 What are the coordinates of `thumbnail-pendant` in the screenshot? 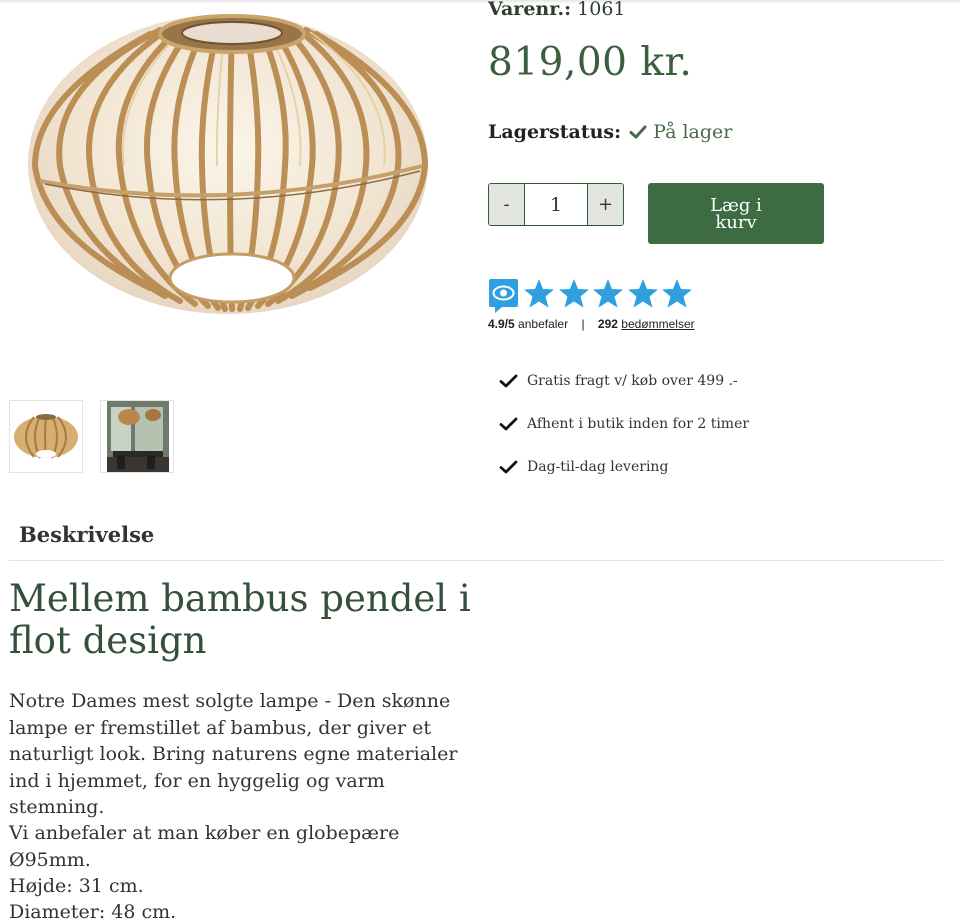 It's located at (46, 436).